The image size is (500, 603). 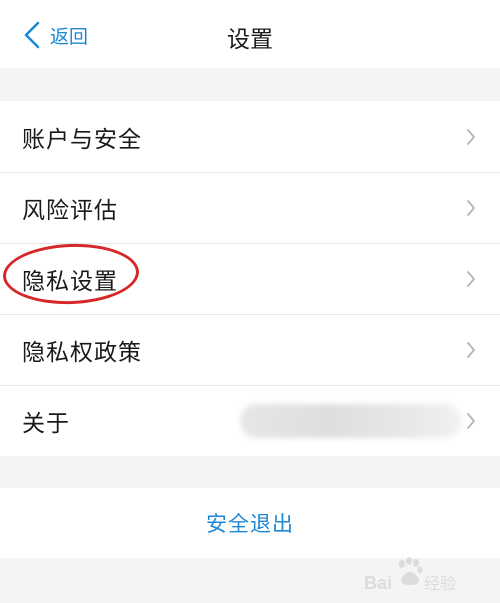 What do you see at coordinates (82, 139) in the screenshot?
I see `menu-item-label: 账户与安全` at bounding box center [82, 139].